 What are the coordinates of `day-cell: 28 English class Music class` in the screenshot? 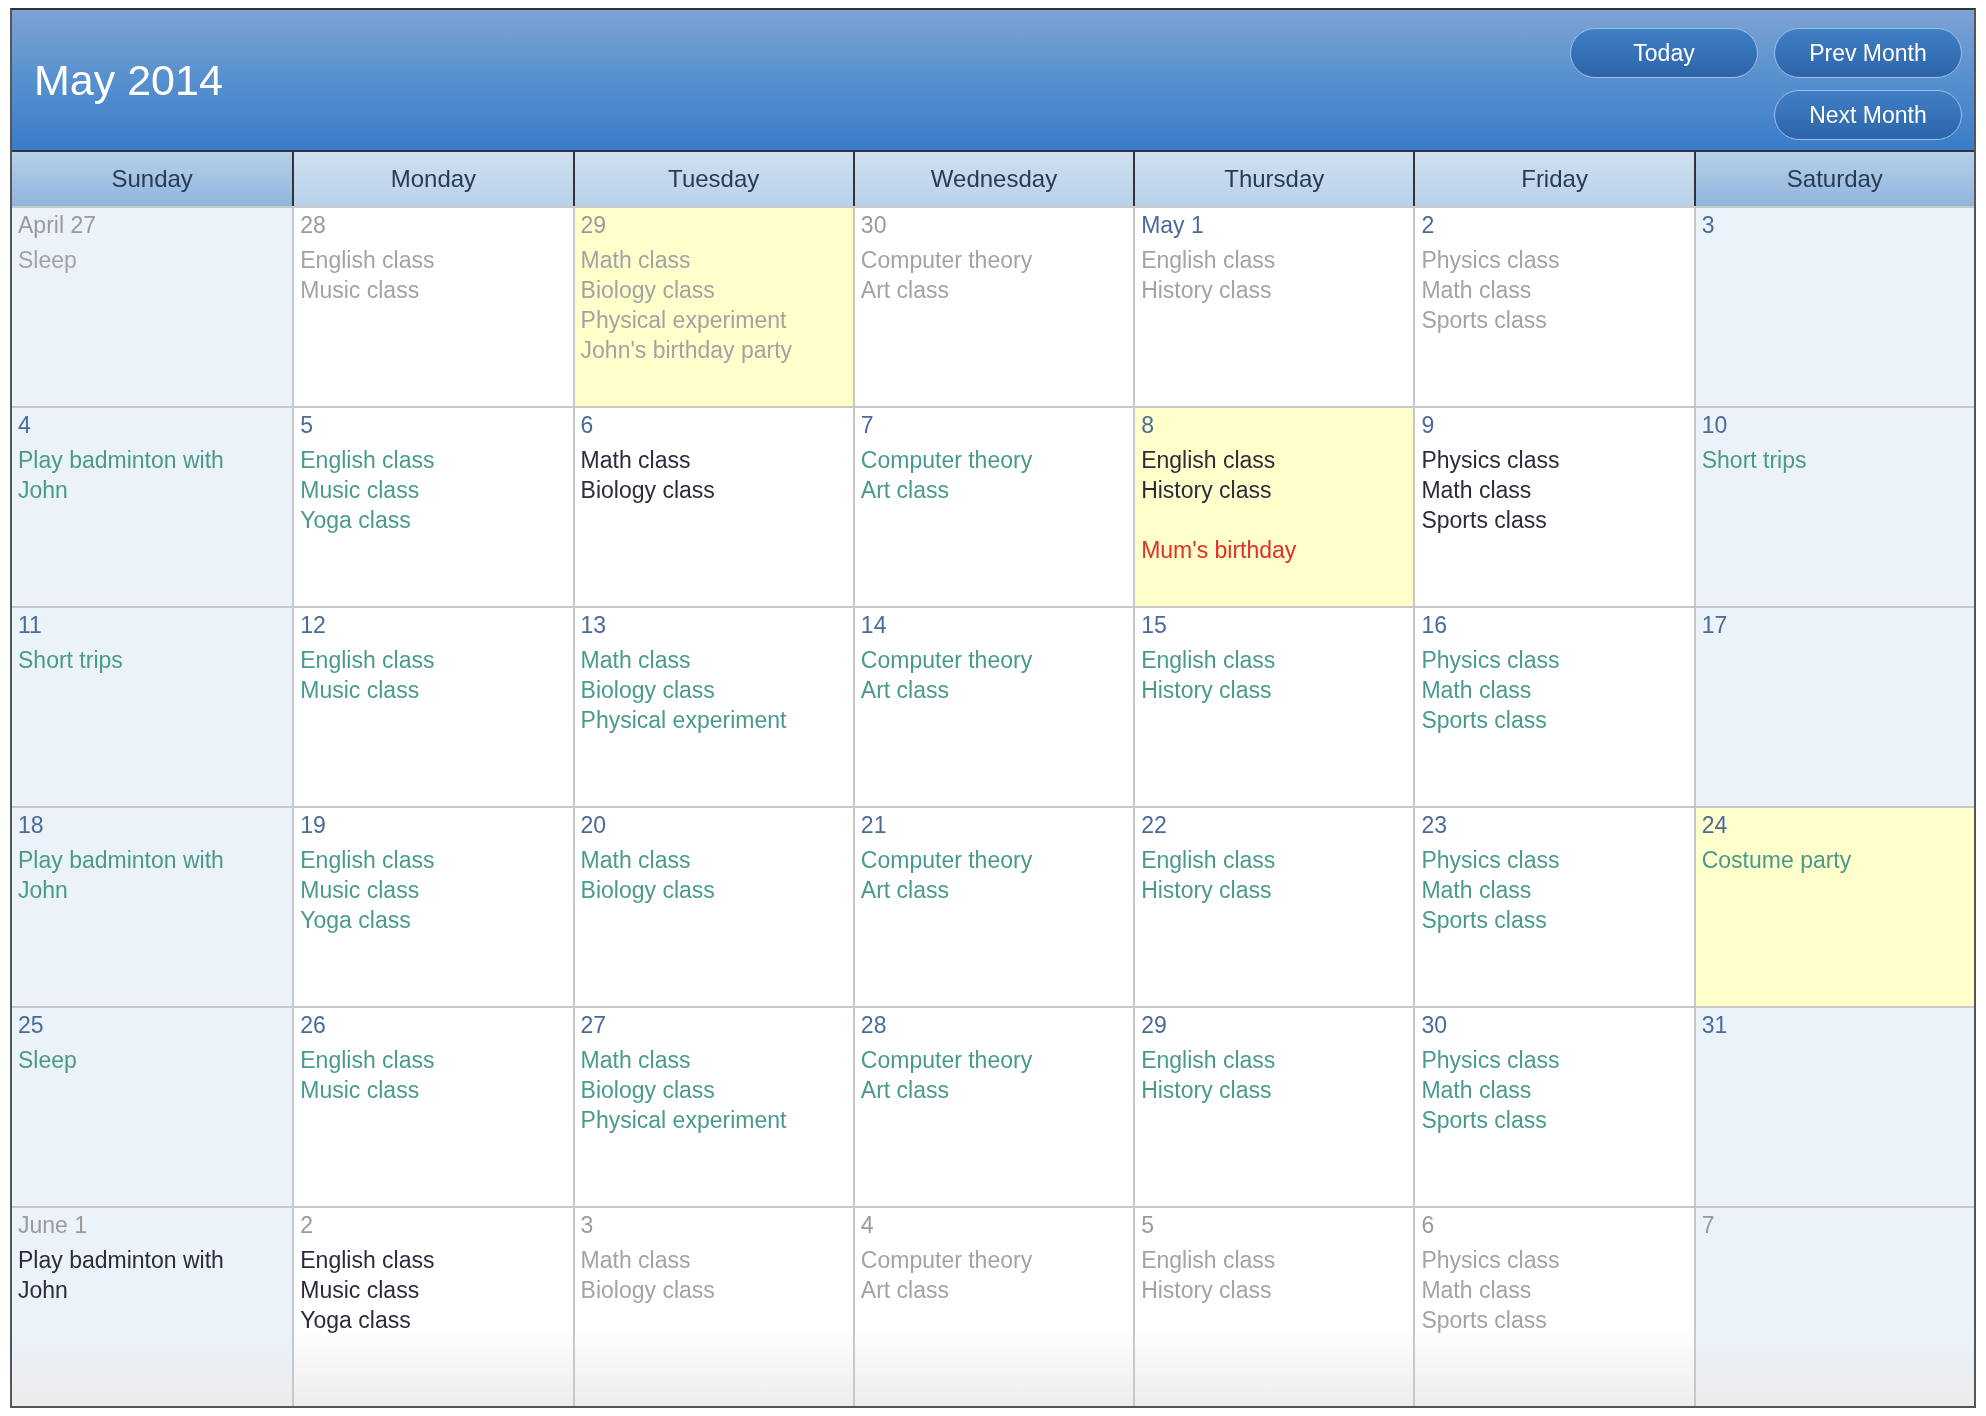 It's located at (432, 306).